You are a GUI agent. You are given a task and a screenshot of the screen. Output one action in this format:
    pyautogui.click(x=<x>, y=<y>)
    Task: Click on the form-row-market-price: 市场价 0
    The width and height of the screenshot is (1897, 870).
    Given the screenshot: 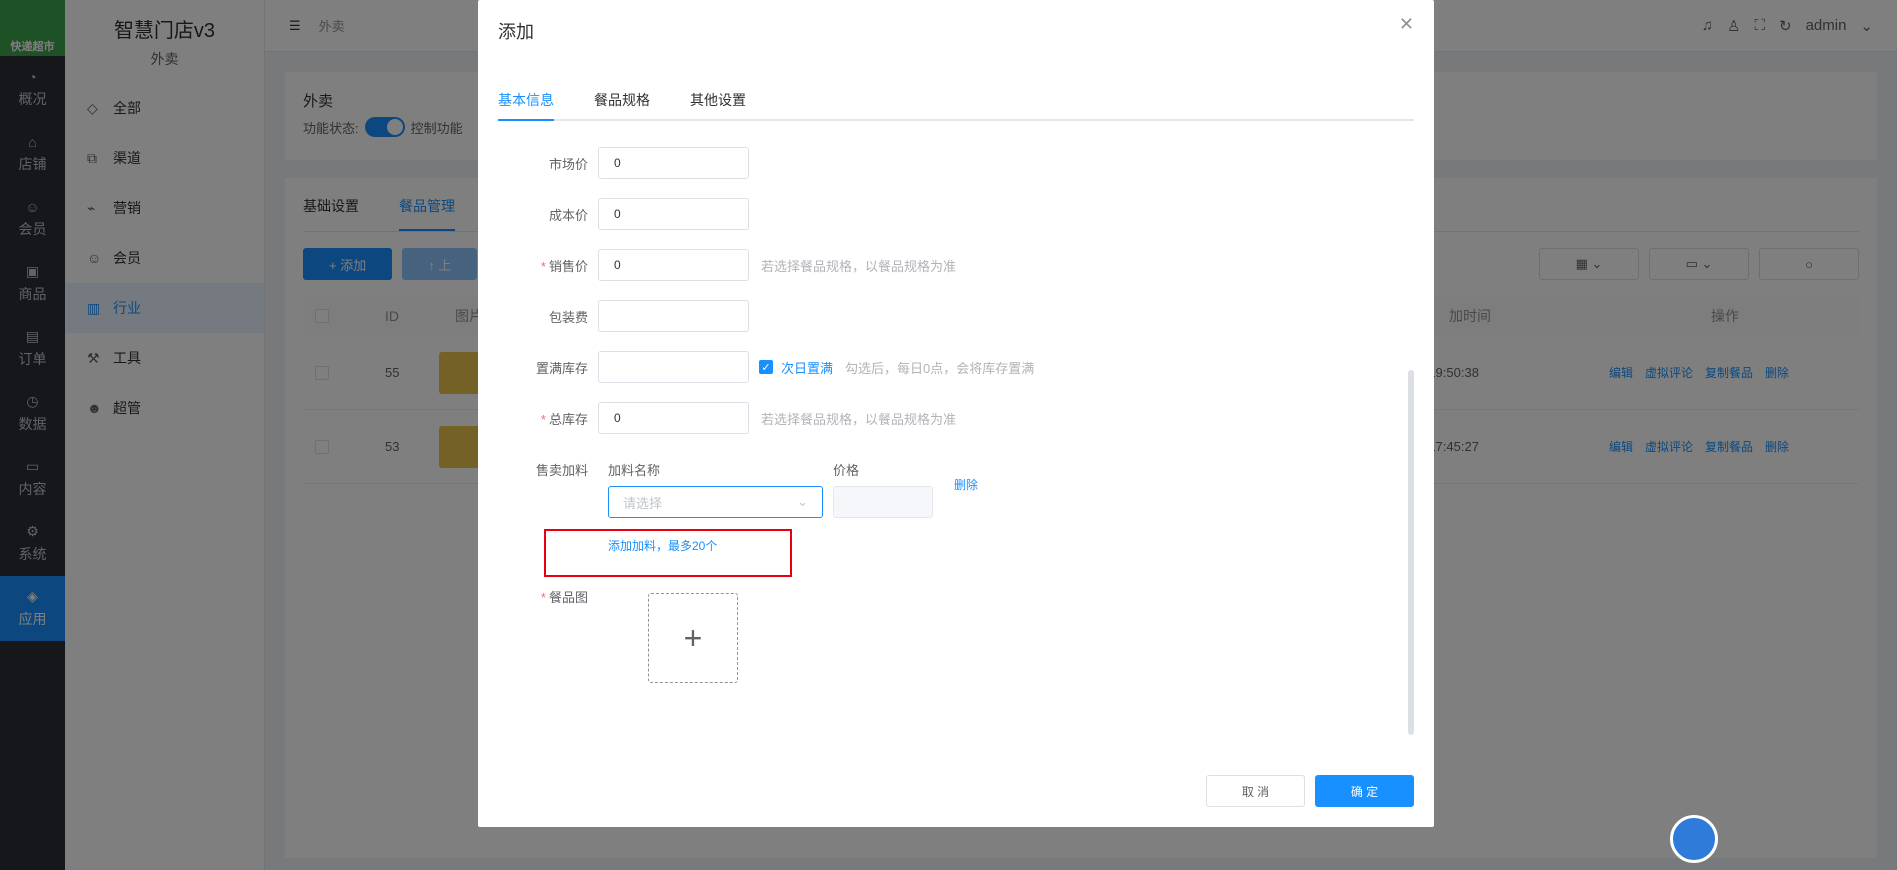 What is the action you would take?
    pyautogui.click(x=613, y=163)
    